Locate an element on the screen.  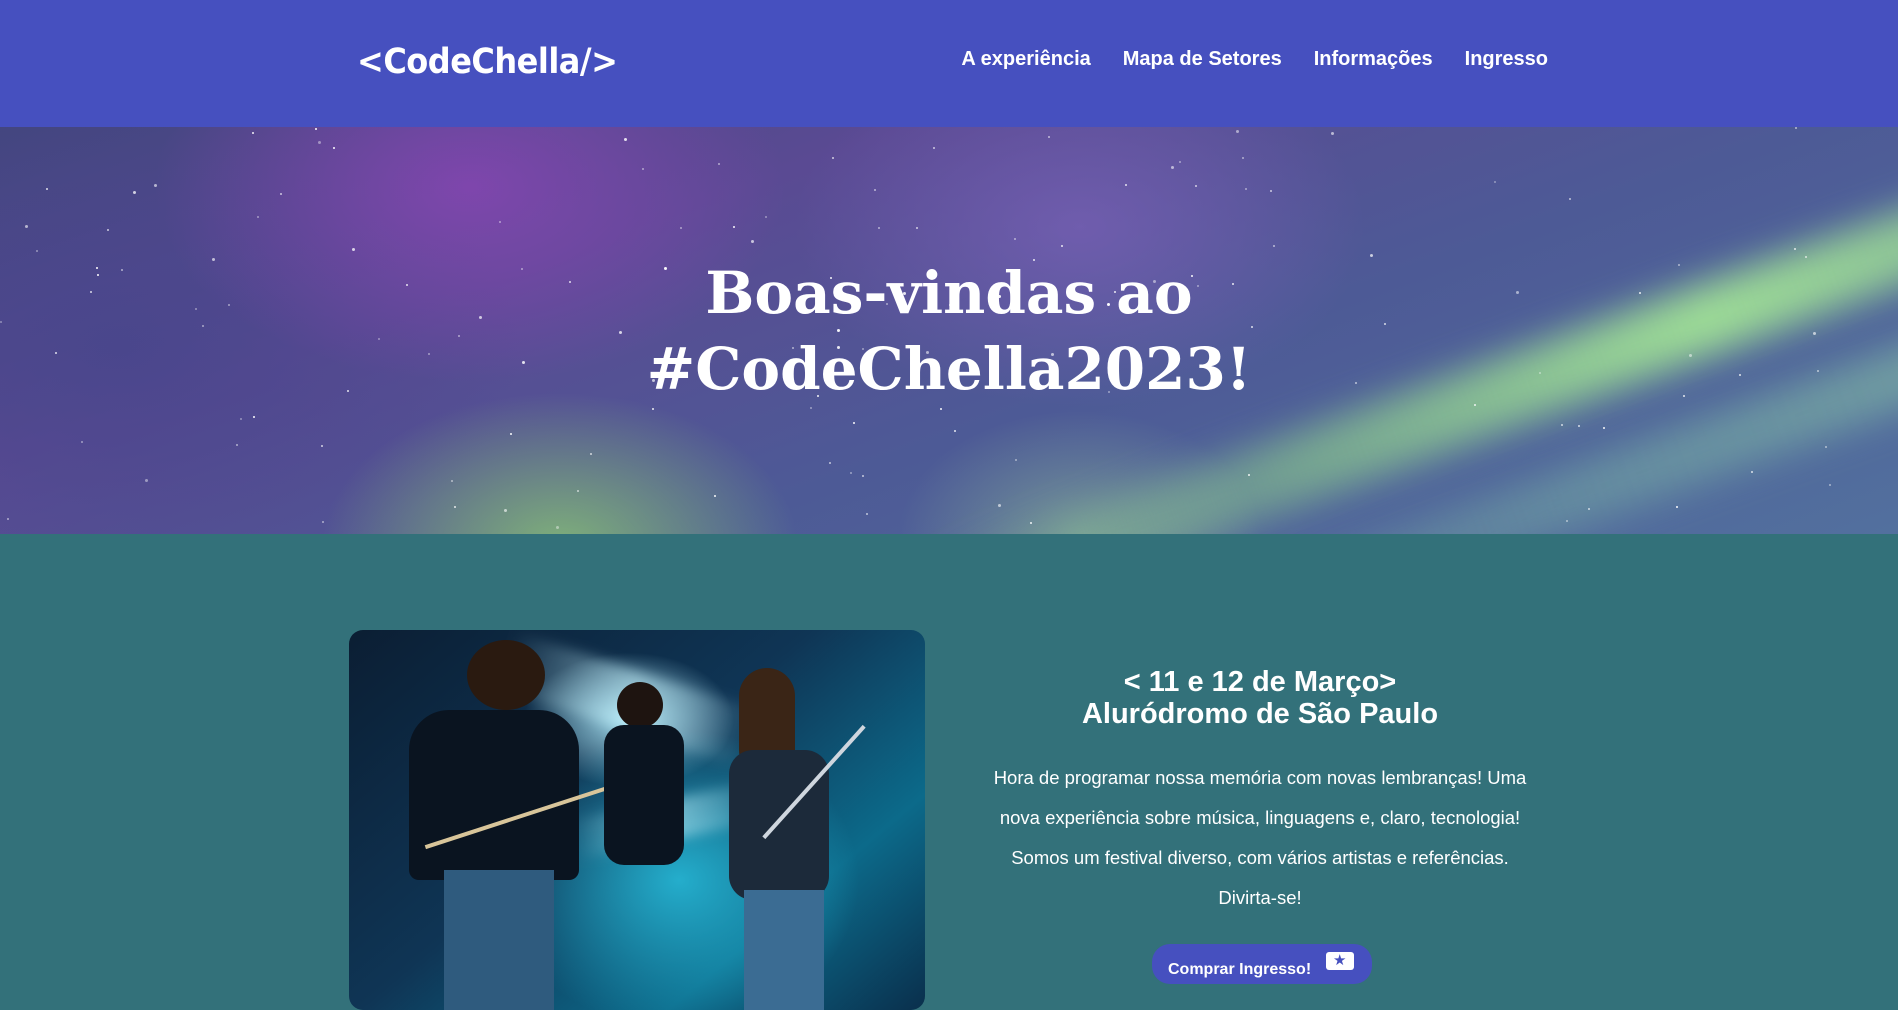
nav-link-mapa-setores: Mapa de Setores is located at coordinates (1202, 59).